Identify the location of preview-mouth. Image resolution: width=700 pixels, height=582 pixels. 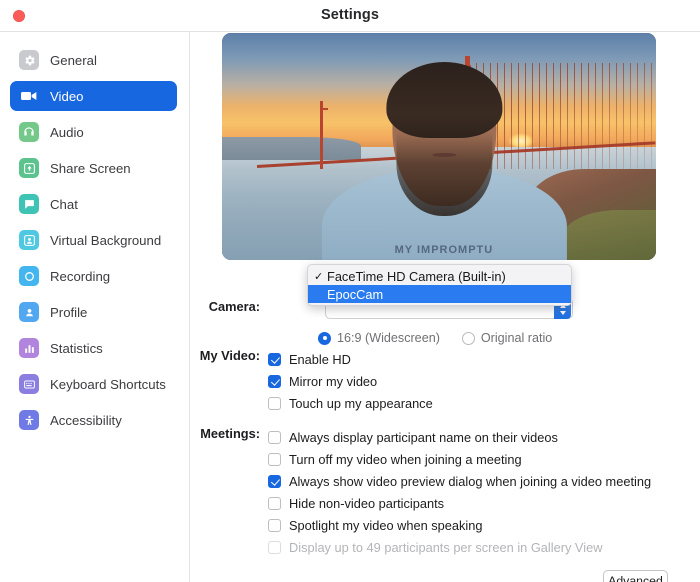
(443, 155).